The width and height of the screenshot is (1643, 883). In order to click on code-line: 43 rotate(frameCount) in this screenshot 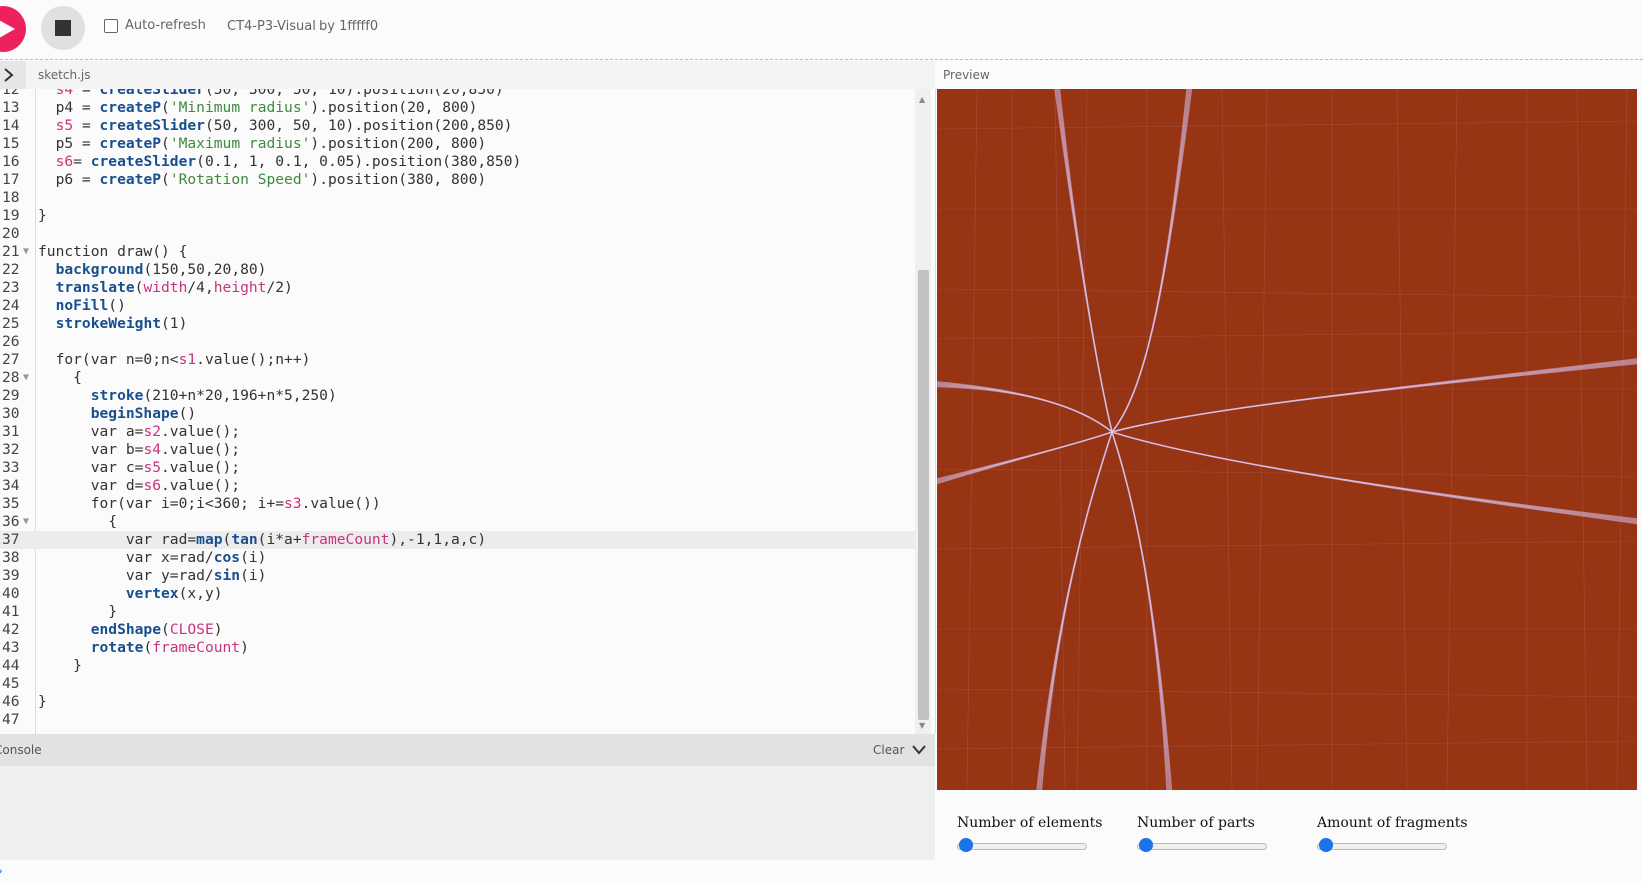, I will do `click(457, 648)`.